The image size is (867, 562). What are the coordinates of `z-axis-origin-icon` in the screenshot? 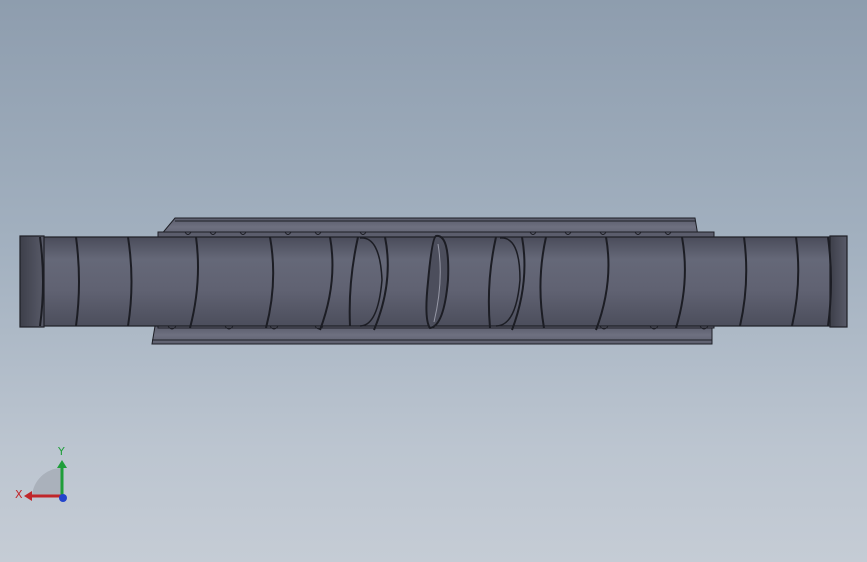 It's located at (63, 498).